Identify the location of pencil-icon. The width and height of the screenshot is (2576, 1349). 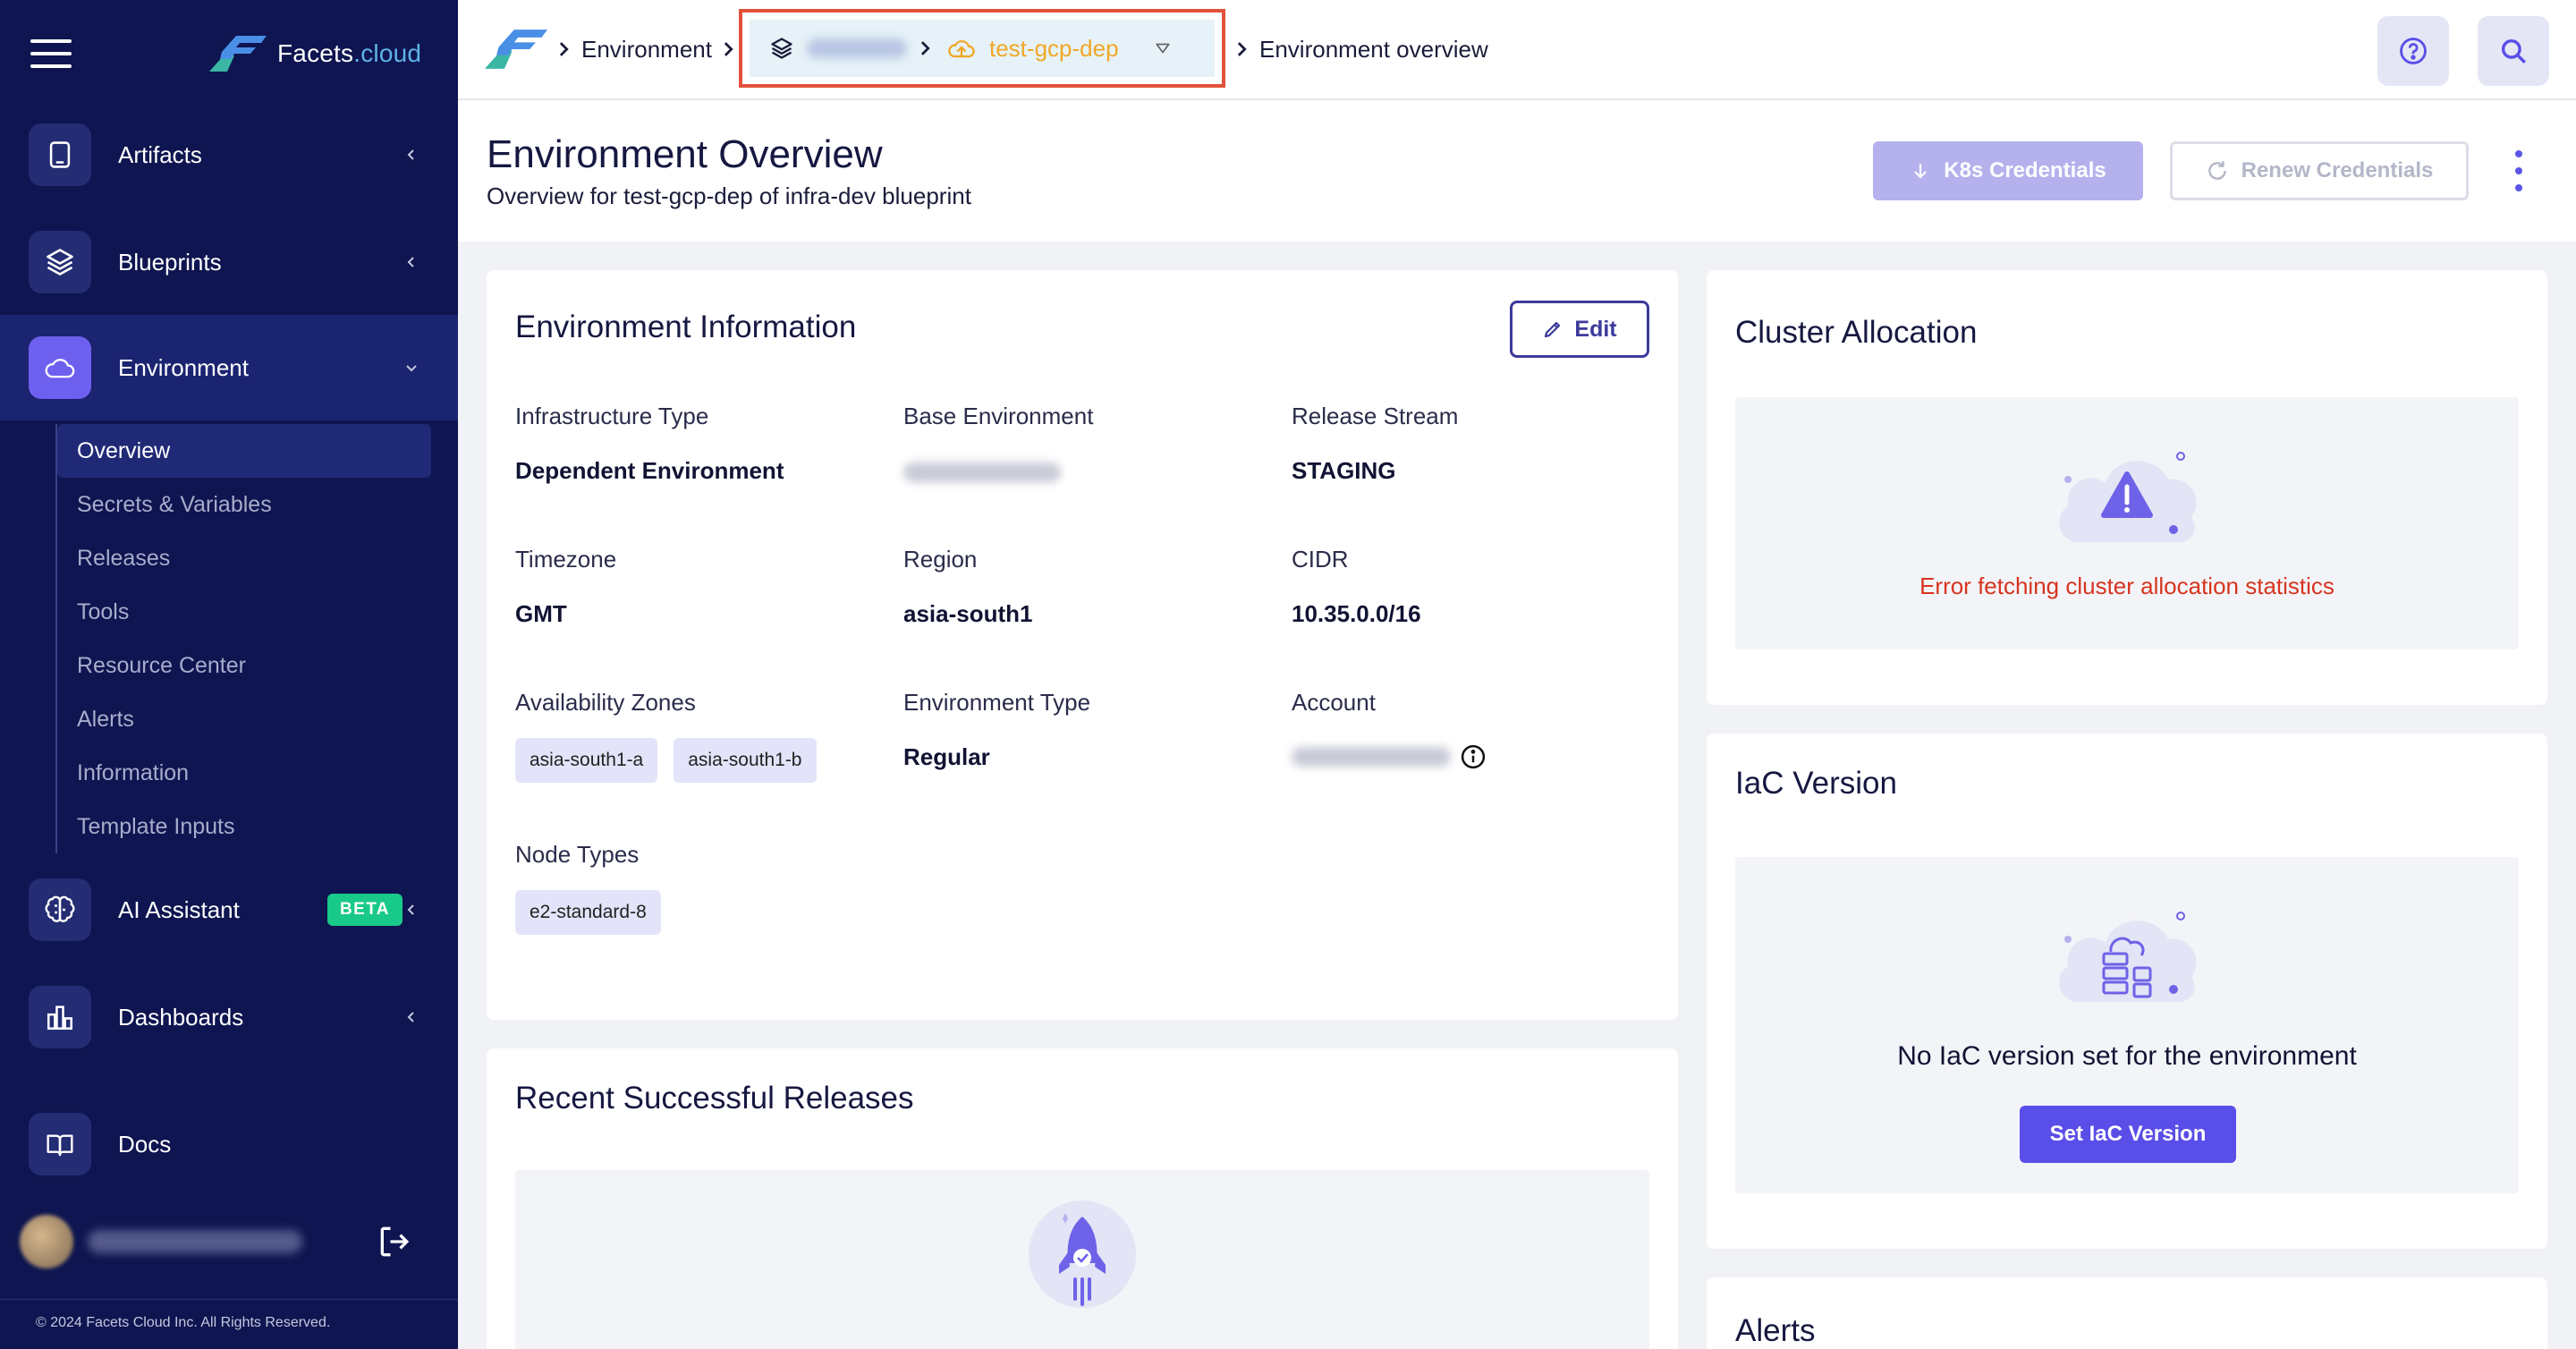
(1553, 329).